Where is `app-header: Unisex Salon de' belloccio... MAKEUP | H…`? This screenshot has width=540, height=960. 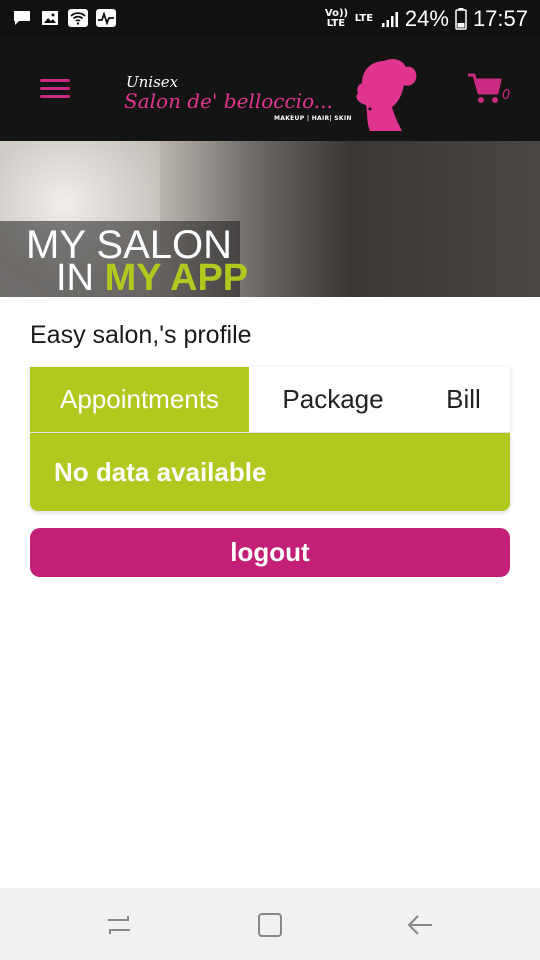
app-header: Unisex Salon de' belloccio... MAKEUP | H… is located at coordinates (270, 89).